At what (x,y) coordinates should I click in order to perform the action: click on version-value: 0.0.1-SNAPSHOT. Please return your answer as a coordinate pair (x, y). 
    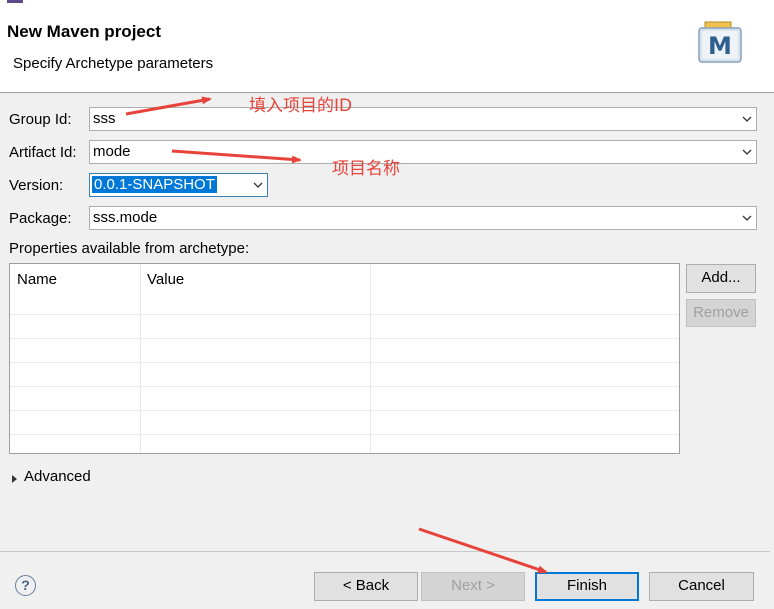
    Looking at the image, I should click on (154, 184).